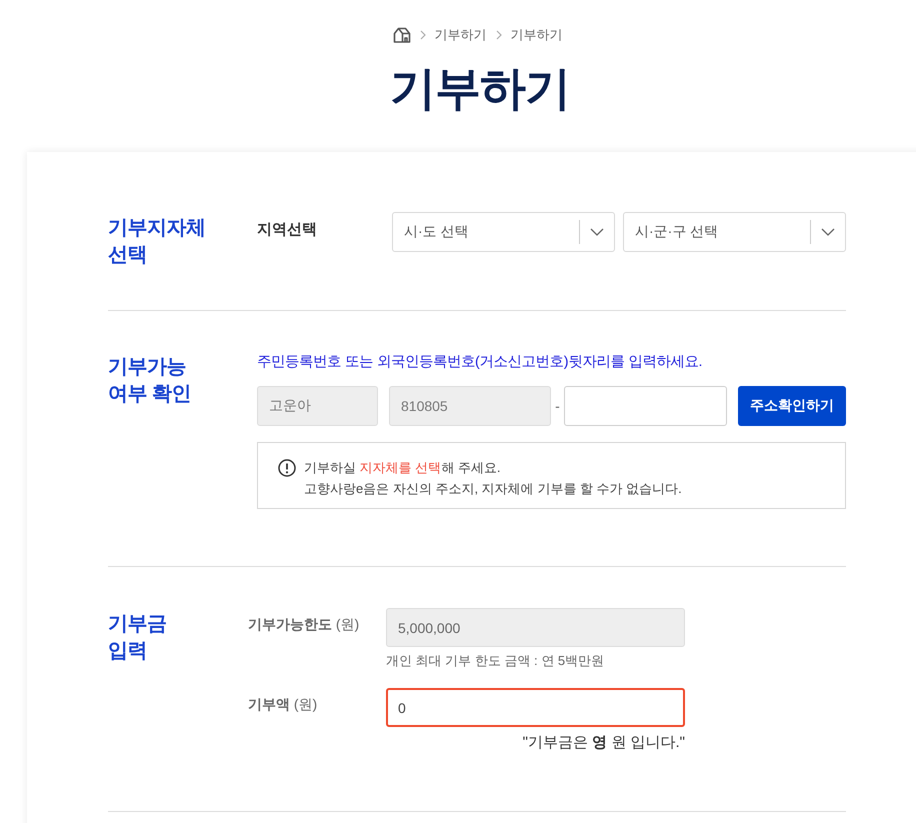  I want to click on amount-summary-text: "기부금은 영 원 입니다.", so click(603, 743).